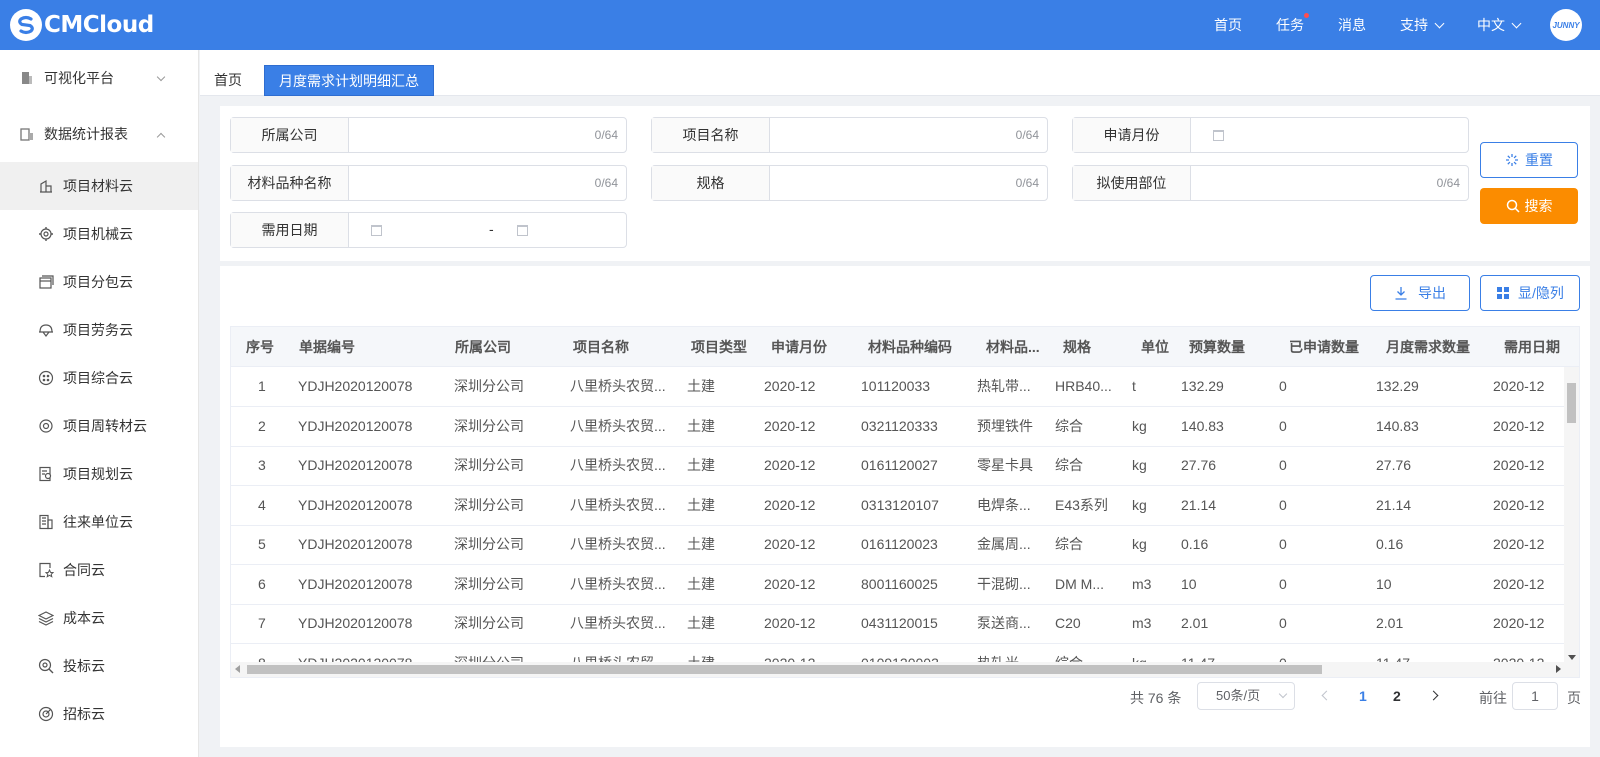  Describe the element at coordinates (1572, 657) in the screenshot. I see `scroll-down-arrow-icon` at that location.